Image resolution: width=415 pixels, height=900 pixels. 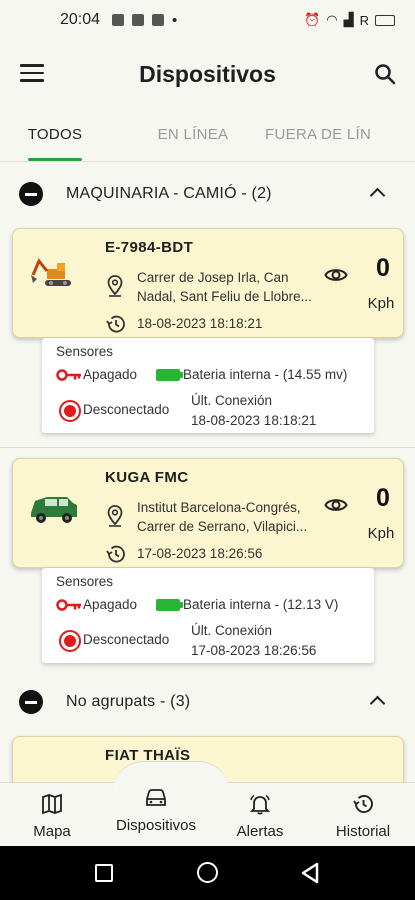 What do you see at coordinates (261, 604) in the screenshot?
I see `battery-status: Bateria interna - (12.13 V)` at bounding box center [261, 604].